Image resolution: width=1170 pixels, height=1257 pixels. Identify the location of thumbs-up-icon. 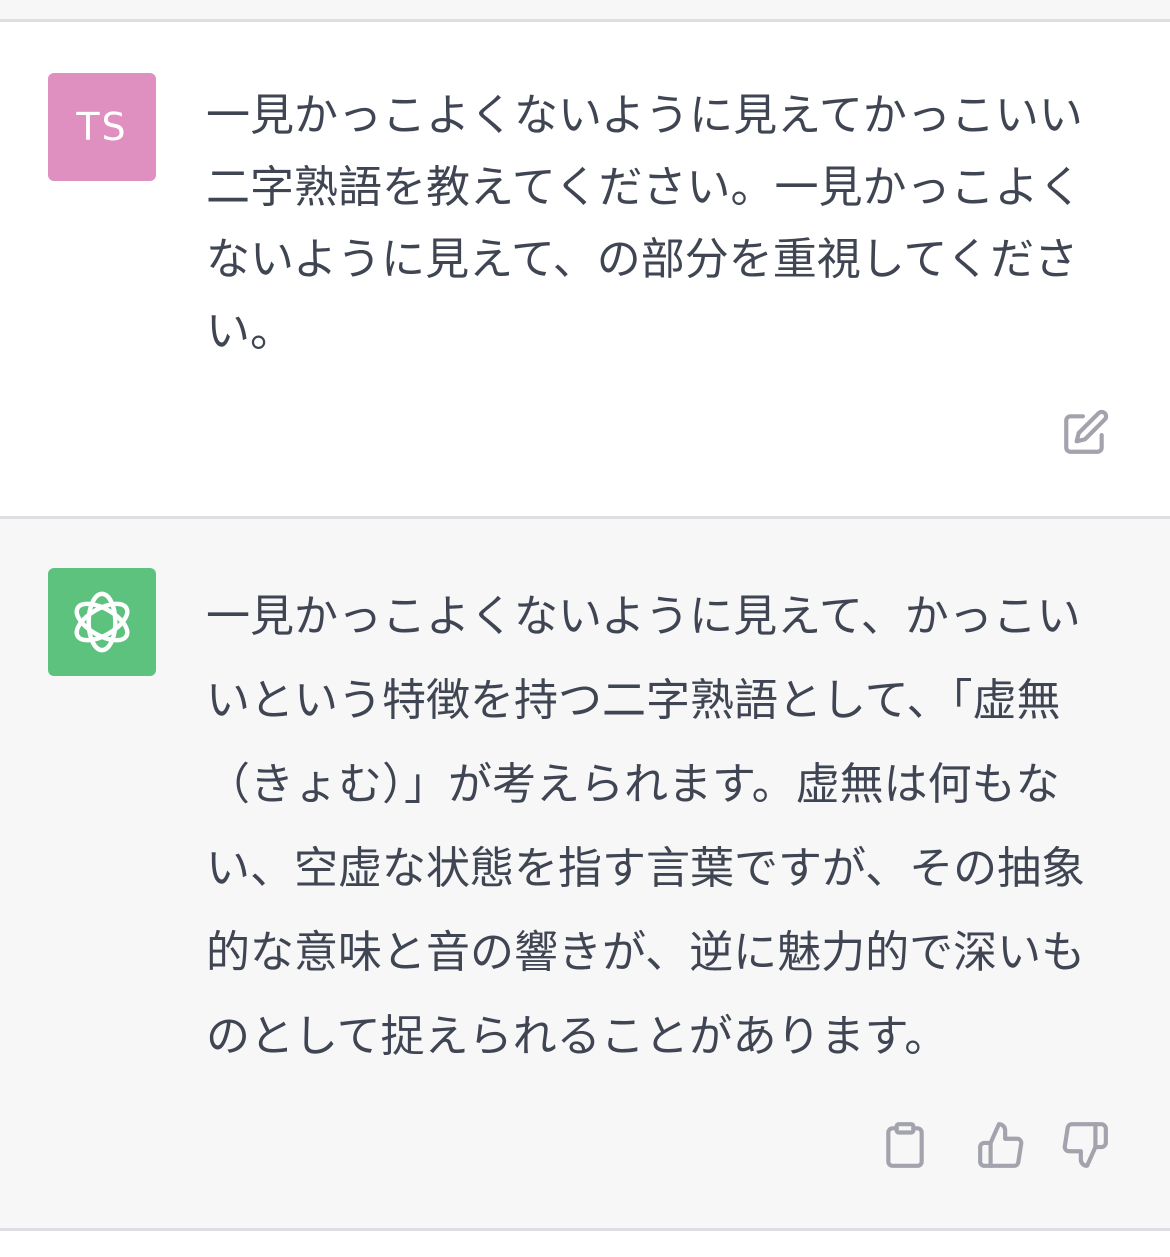
(1001, 1145).